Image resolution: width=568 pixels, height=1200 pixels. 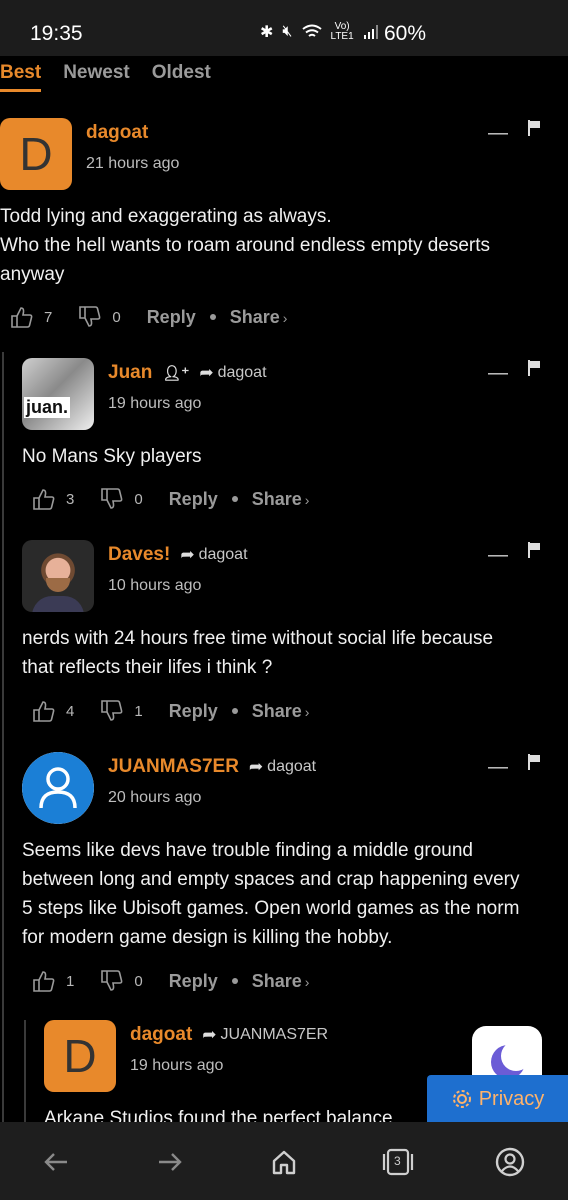 I want to click on comment-time: 21 hours ago, so click(x=133, y=163).